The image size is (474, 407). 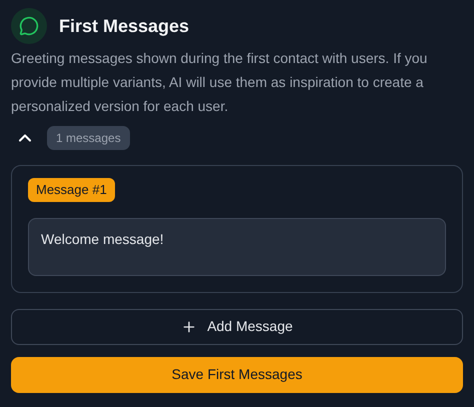 I want to click on save-button: Save First Messages, so click(x=237, y=374).